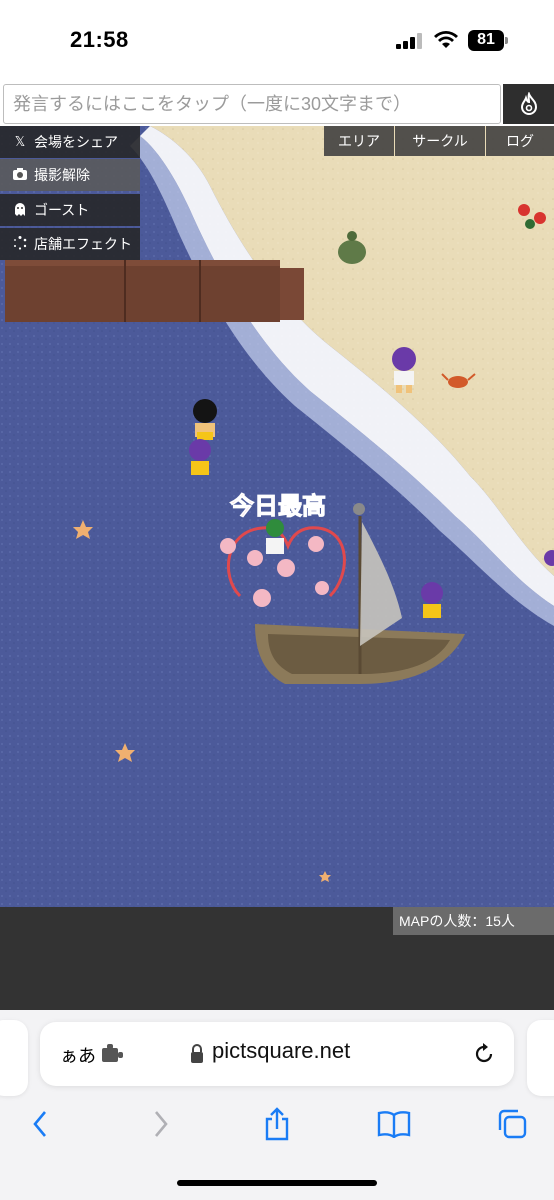  Describe the element at coordinates (473, 921) in the screenshot. I see `map-people-count-overlay: MAPの人数：15人` at that location.